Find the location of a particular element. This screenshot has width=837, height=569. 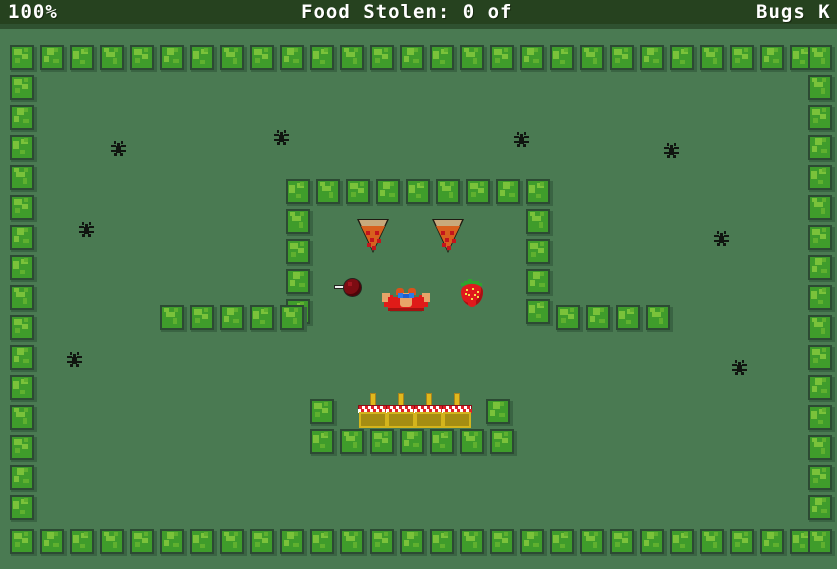

food-stolen-label: Food Stolen: 0 of is located at coordinates (407, 12).